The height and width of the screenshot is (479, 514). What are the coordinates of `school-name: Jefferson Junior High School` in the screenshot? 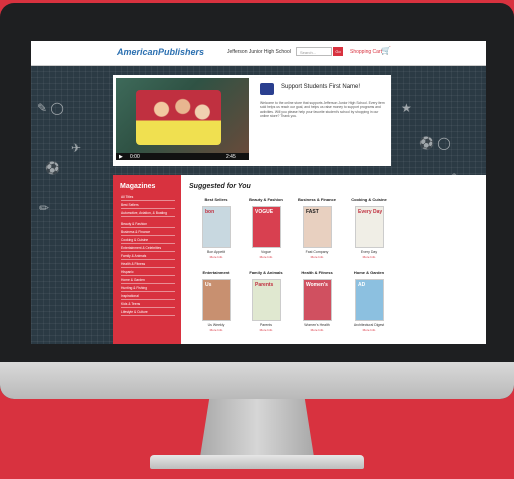 It's located at (259, 52).